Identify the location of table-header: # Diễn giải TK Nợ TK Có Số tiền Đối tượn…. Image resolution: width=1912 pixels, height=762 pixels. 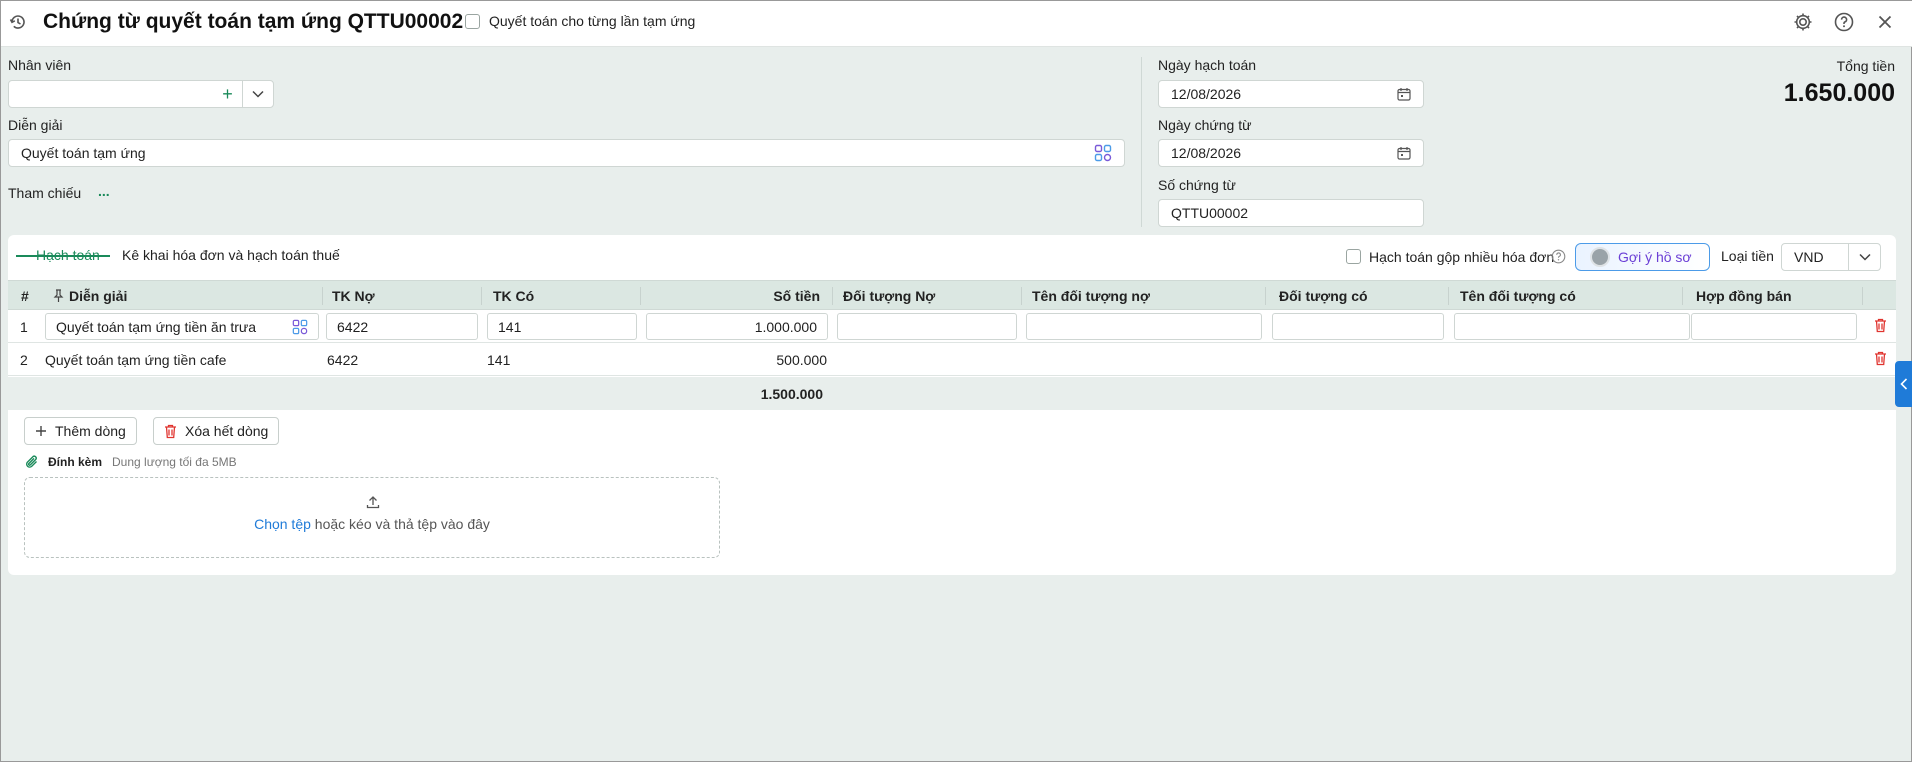
(952, 295).